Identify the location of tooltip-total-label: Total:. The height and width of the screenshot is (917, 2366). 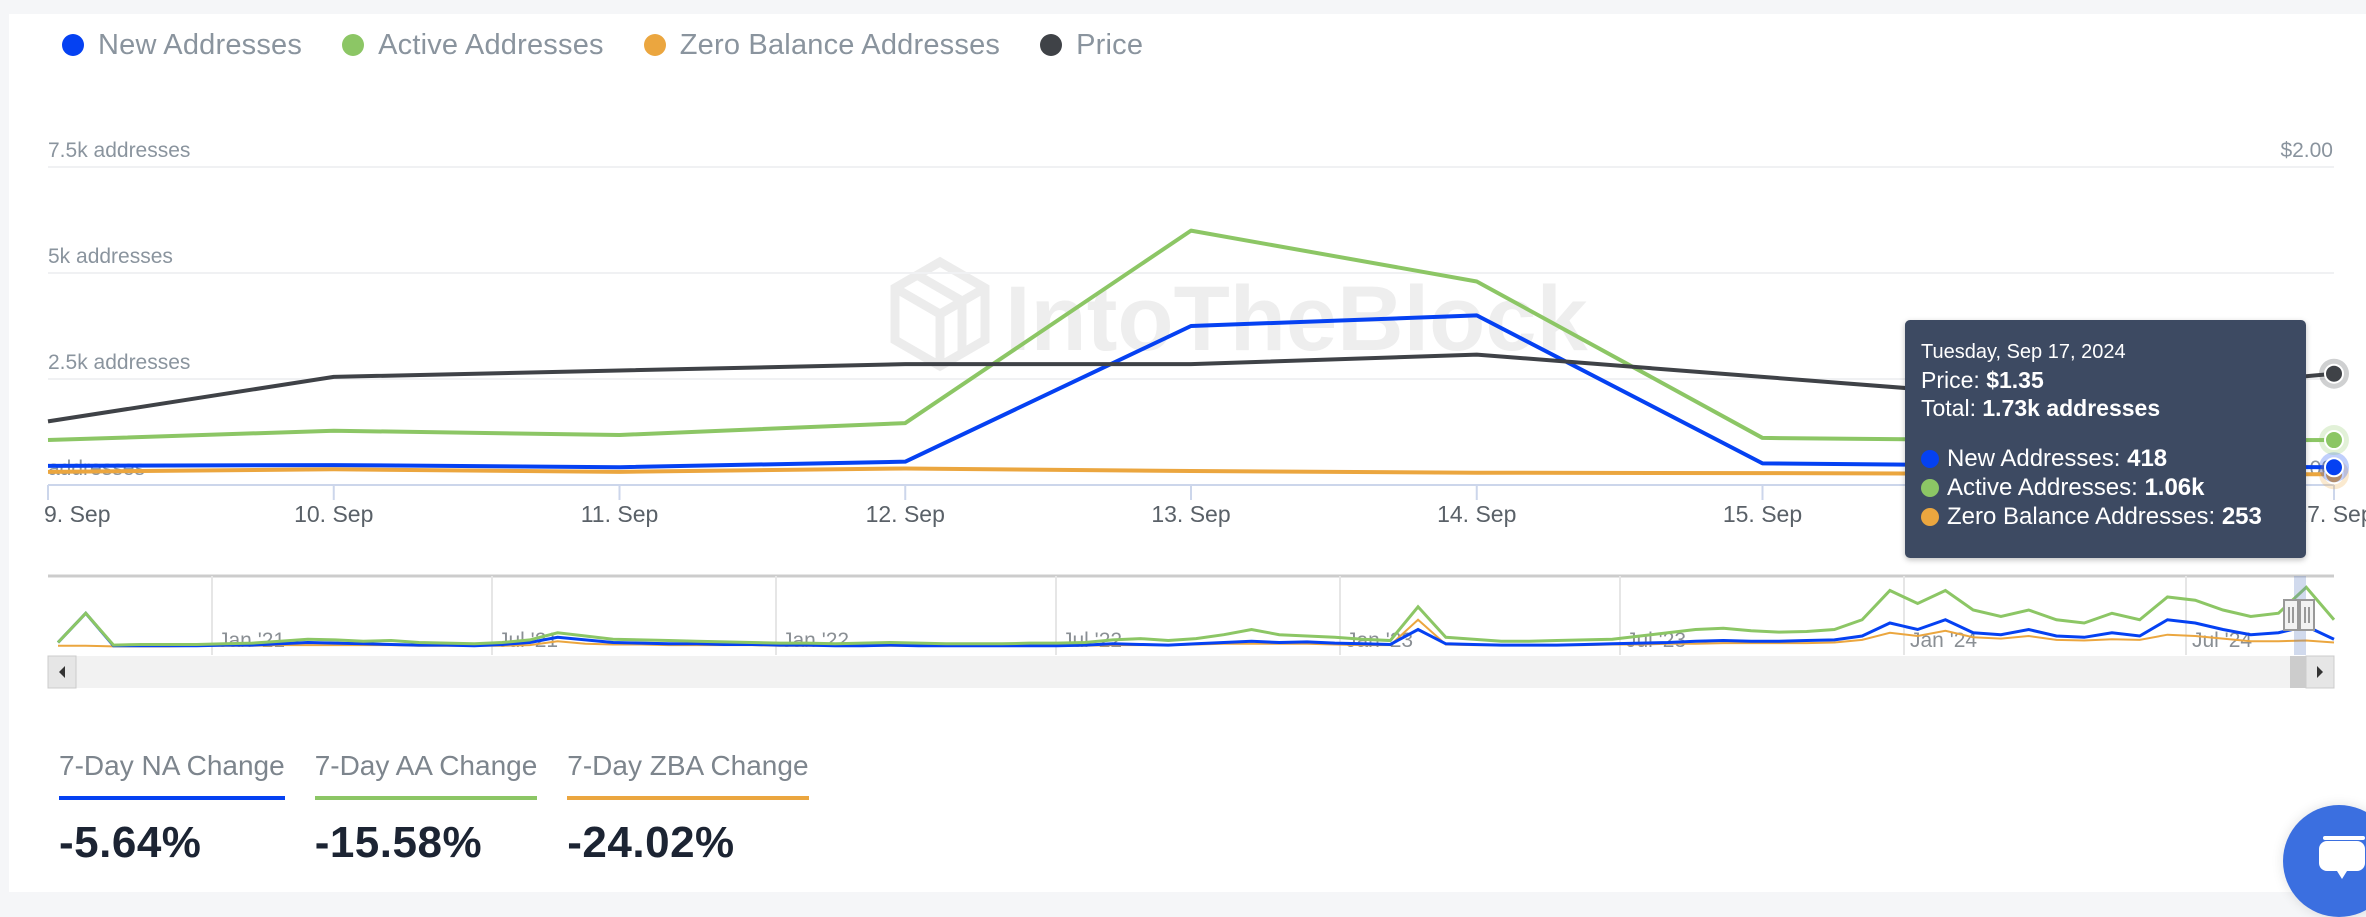
(1952, 408).